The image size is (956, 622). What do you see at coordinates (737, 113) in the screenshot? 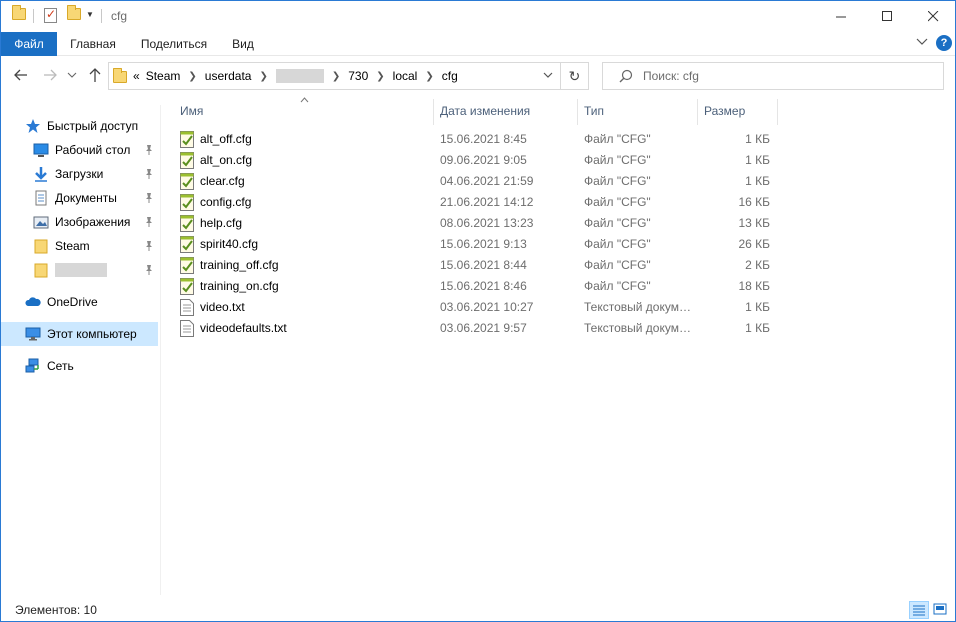
I see `column-header-size: Размер` at bounding box center [737, 113].